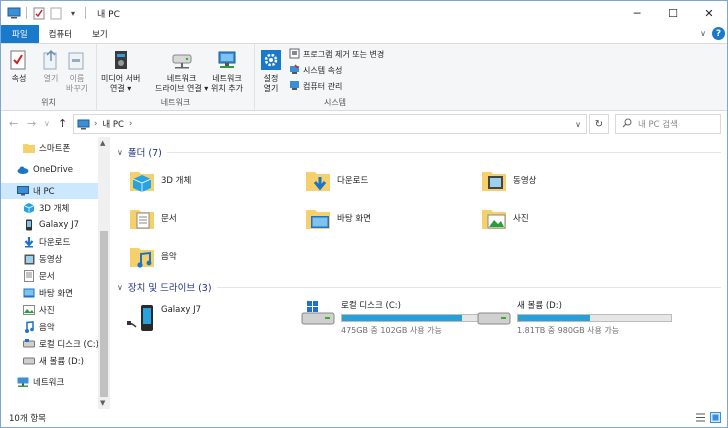 The image size is (728, 428). I want to click on address-bar: › 내 PC › ∨, so click(330, 124).